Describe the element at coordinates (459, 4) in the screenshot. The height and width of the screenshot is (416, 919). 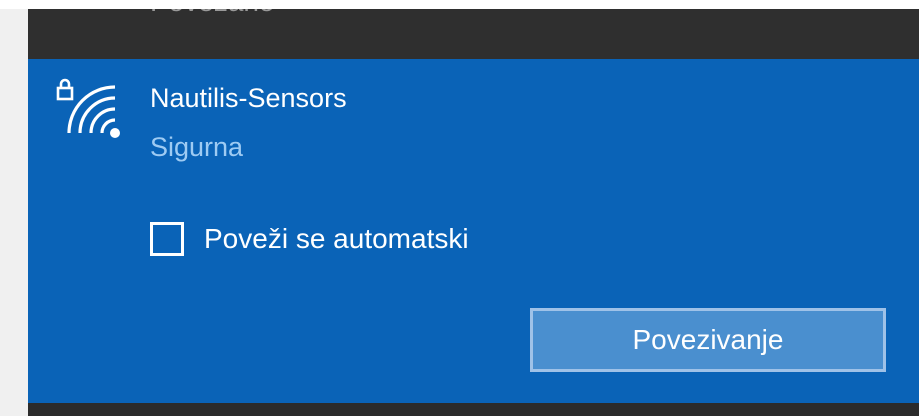
I see `top-strip` at that location.